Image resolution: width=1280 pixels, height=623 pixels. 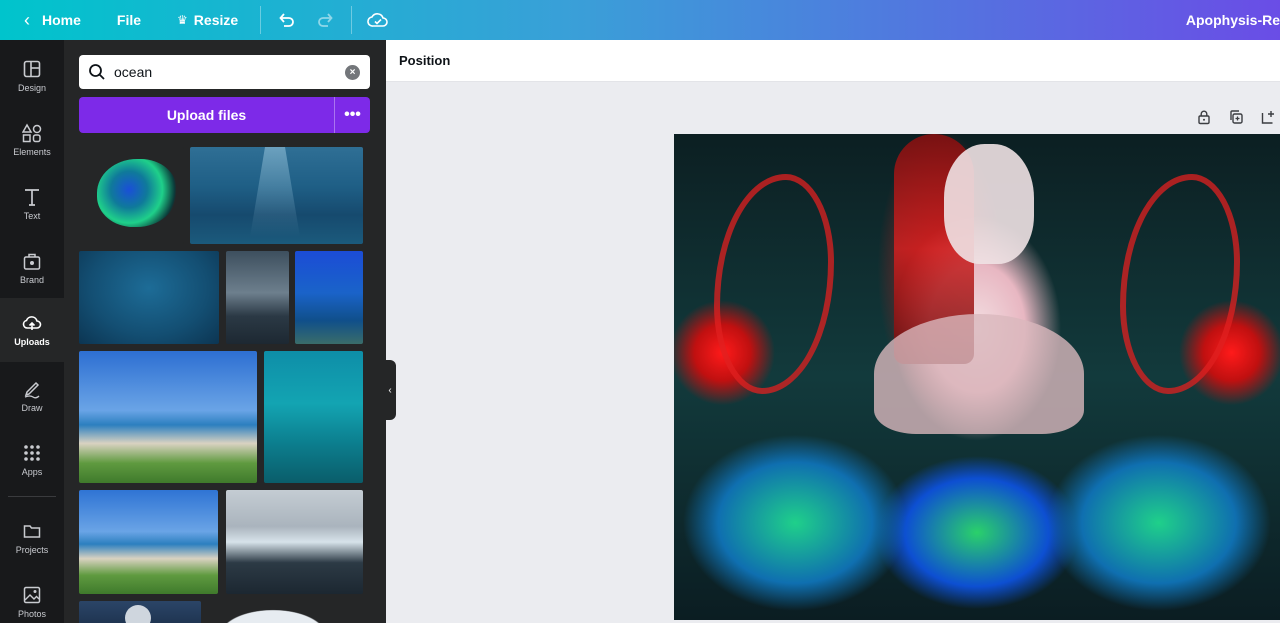 What do you see at coordinates (32, 152) in the screenshot?
I see `rail-label-elements: Elements` at bounding box center [32, 152].